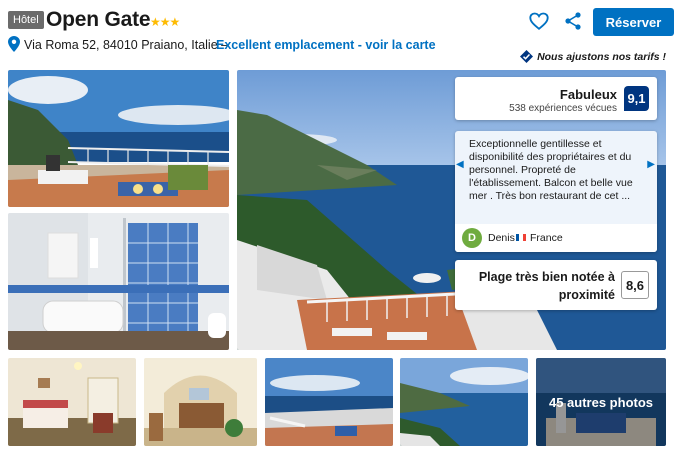  I want to click on beach-rating-card: Plage très bien notée à proximité 8,6, so click(556, 285).